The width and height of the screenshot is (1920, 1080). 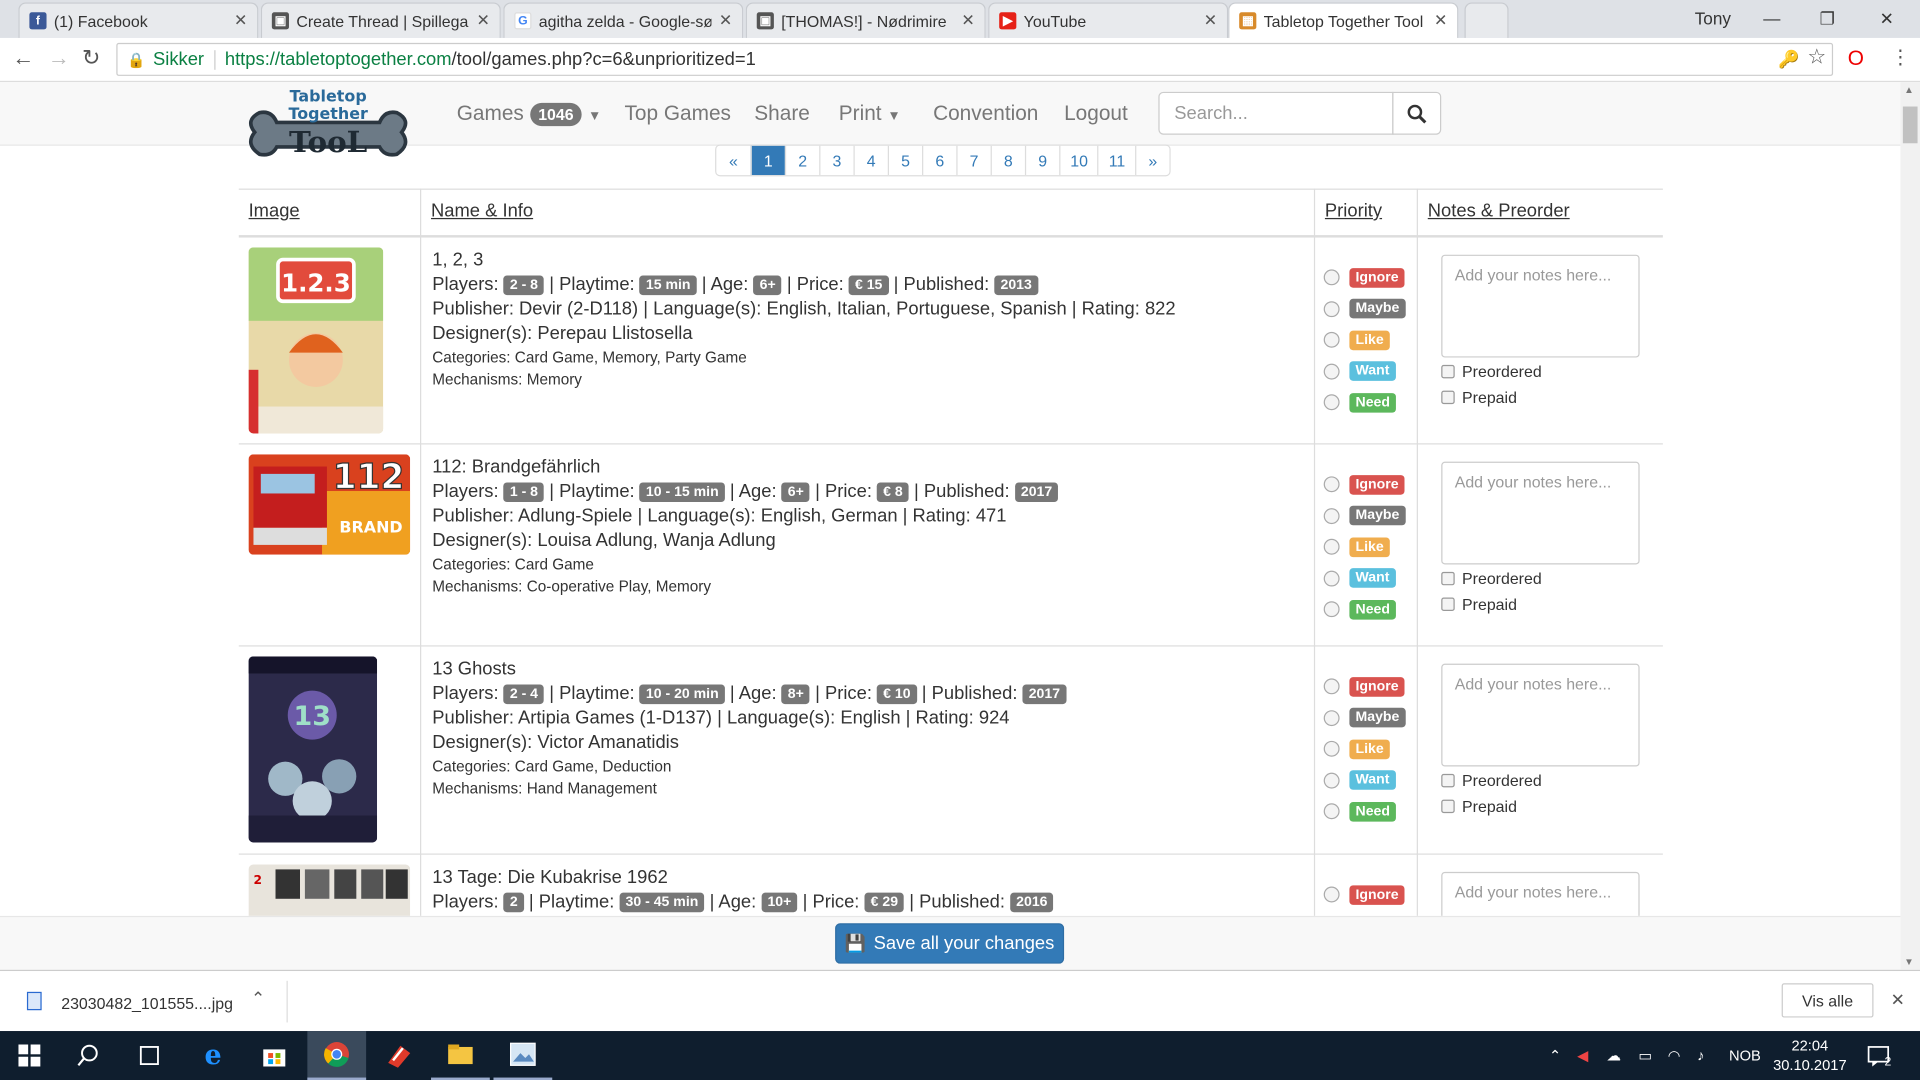 What do you see at coordinates (865, 20) in the screenshot?
I see `tab-thomas: ▣ [THOMAS!] - Nødrimire ✕` at bounding box center [865, 20].